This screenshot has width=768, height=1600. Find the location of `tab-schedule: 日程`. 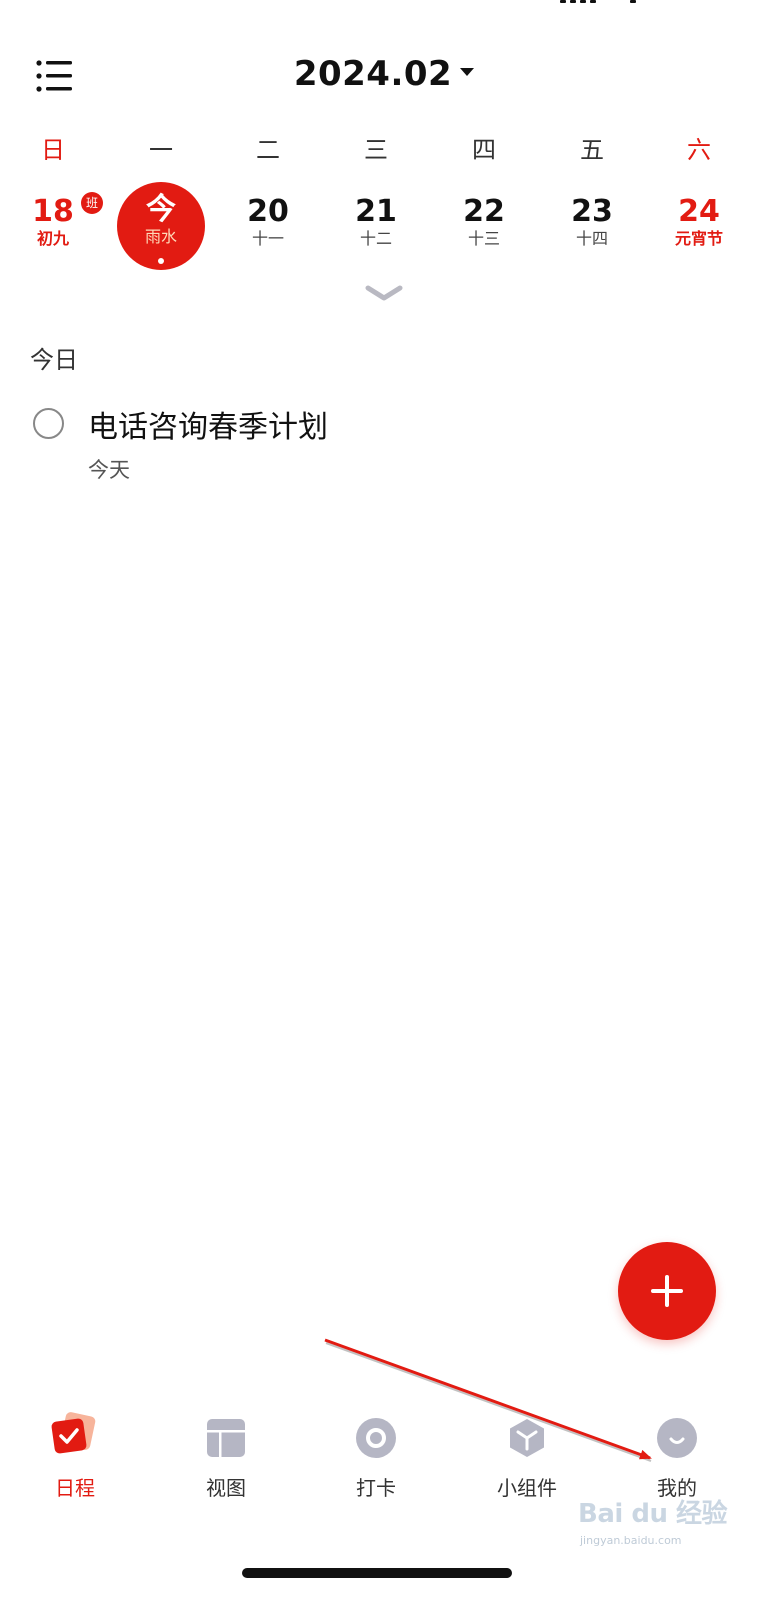

tab-schedule: 日程 is located at coordinates (75, 1461).